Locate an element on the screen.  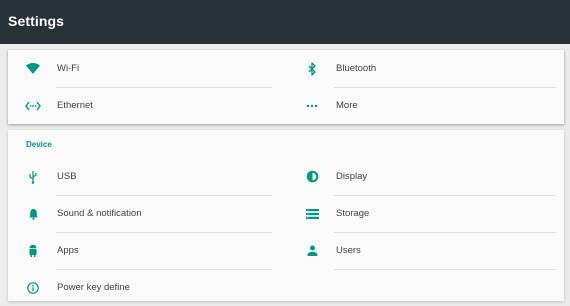
storage-icon is located at coordinates (312, 214).